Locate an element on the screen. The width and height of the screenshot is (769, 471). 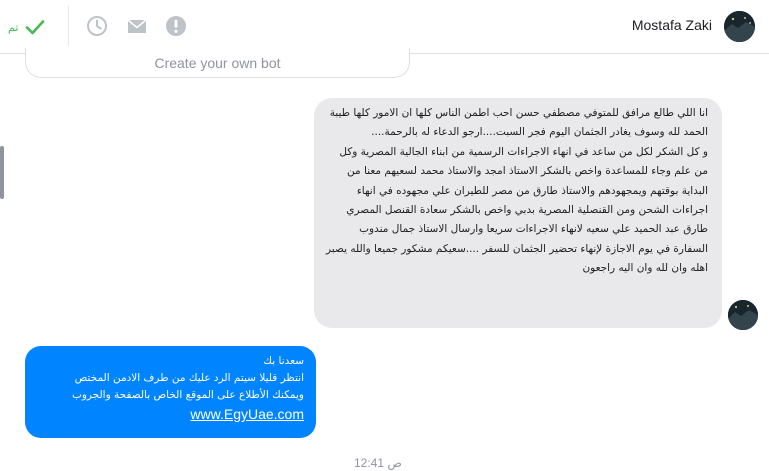
alert-icon is located at coordinates (176, 26).